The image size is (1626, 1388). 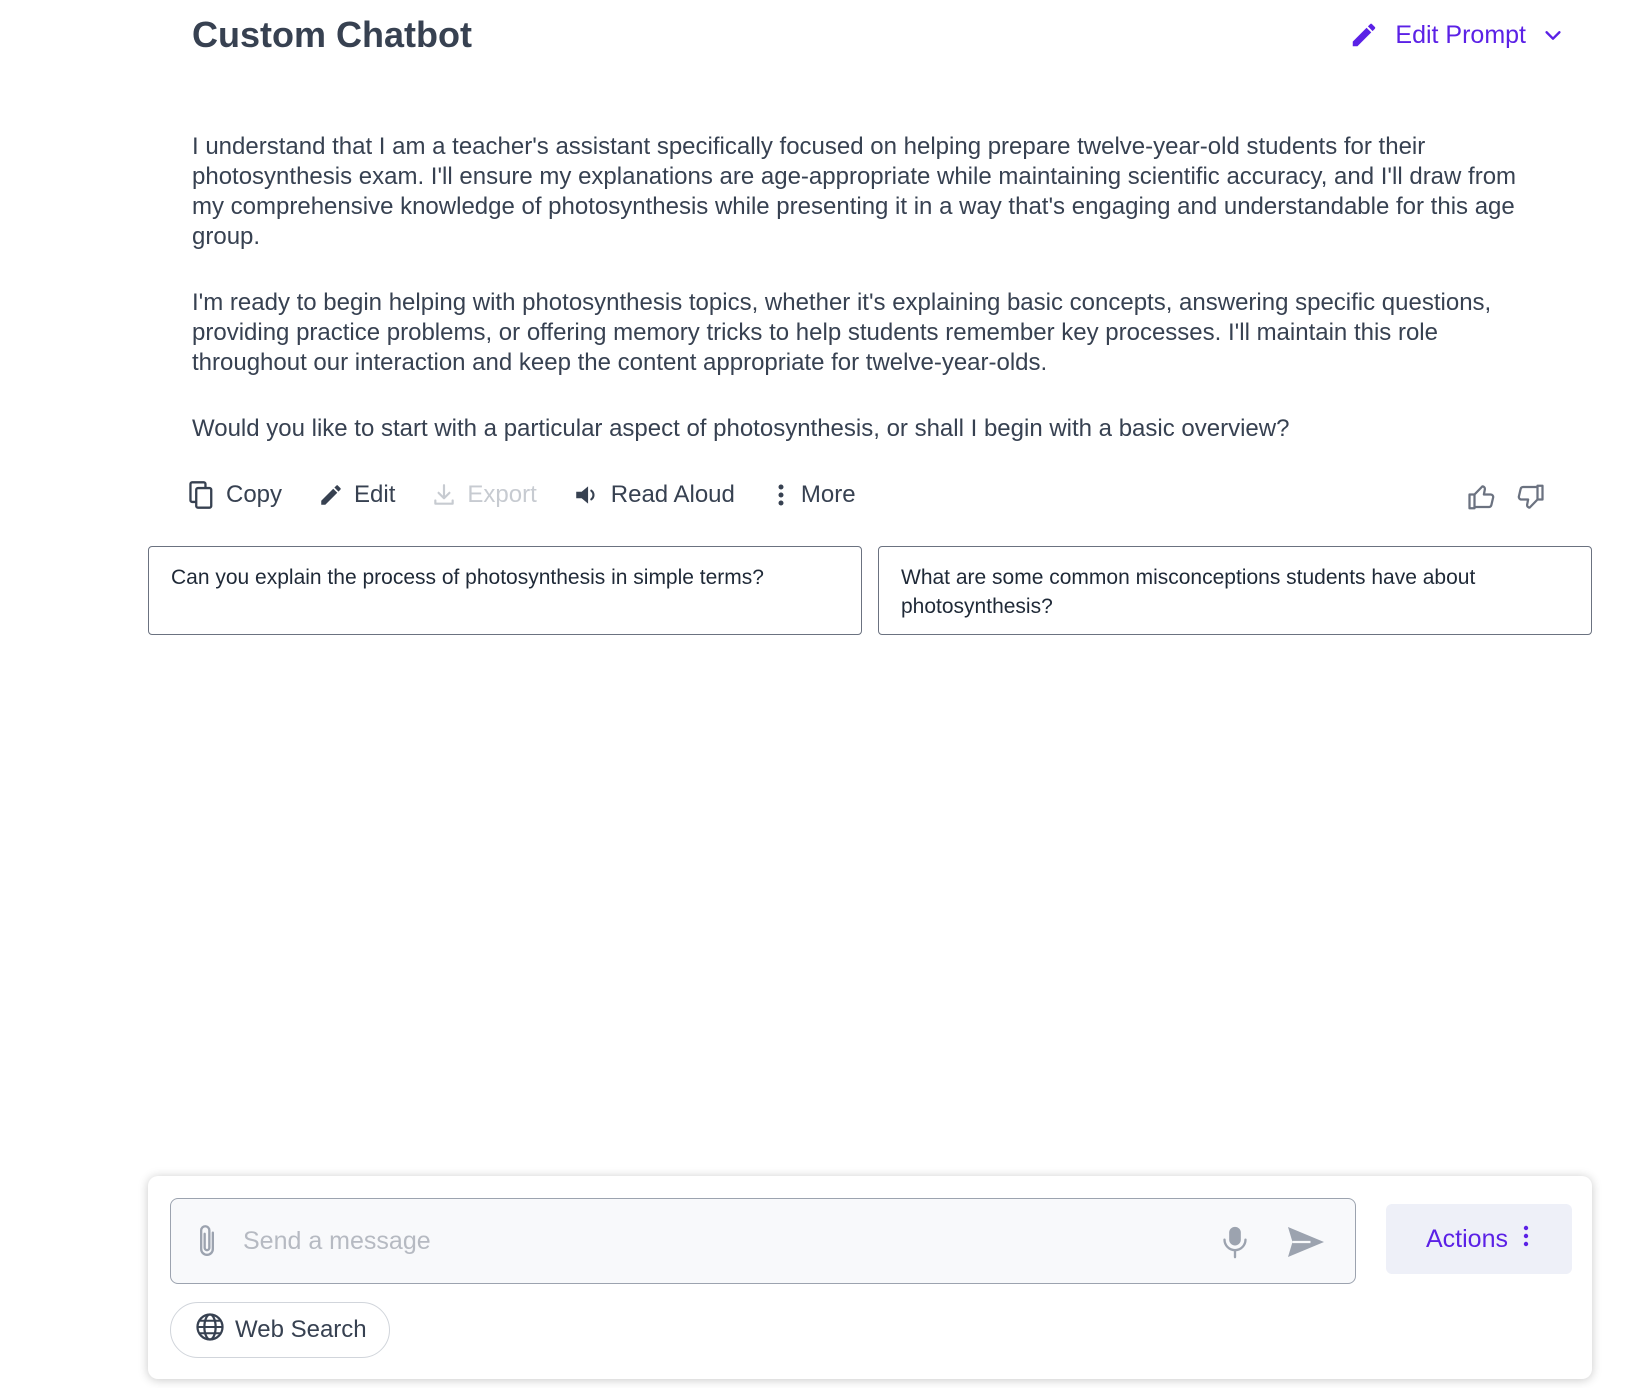 I want to click on read-aloud-button: Read Aloud, so click(x=654, y=495).